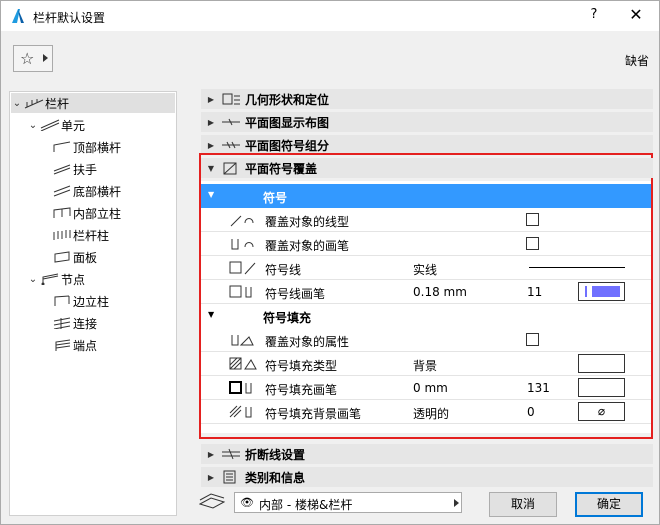 The height and width of the screenshot is (525, 660). I want to click on inner-post-icon, so click(62, 213).